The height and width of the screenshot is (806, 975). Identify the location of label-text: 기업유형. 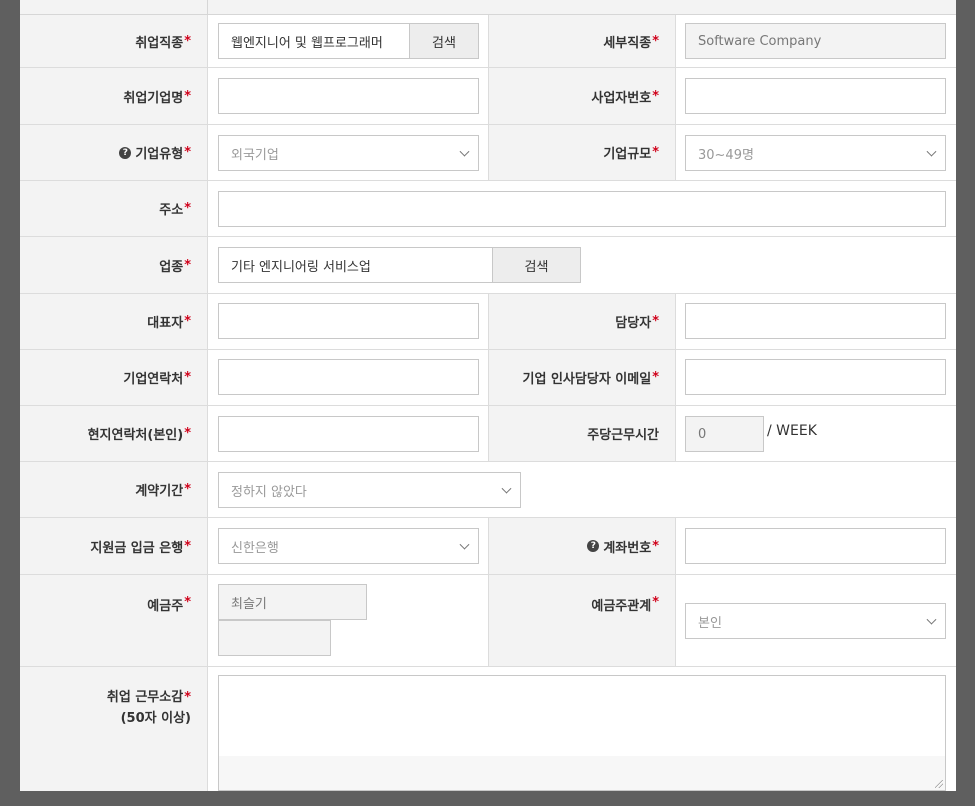
(159, 154).